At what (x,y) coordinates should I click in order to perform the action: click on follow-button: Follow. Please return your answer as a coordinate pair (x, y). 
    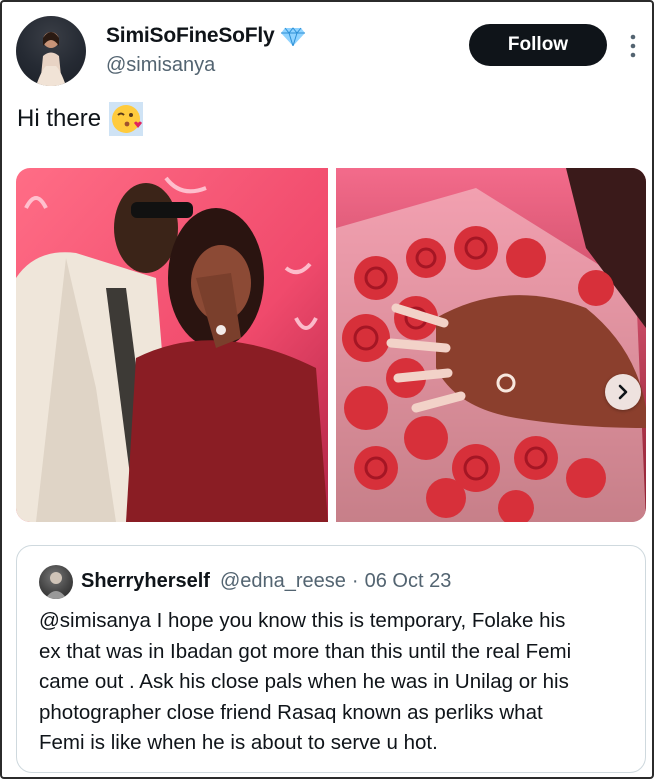
    Looking at the image, I should click on (538, 45).